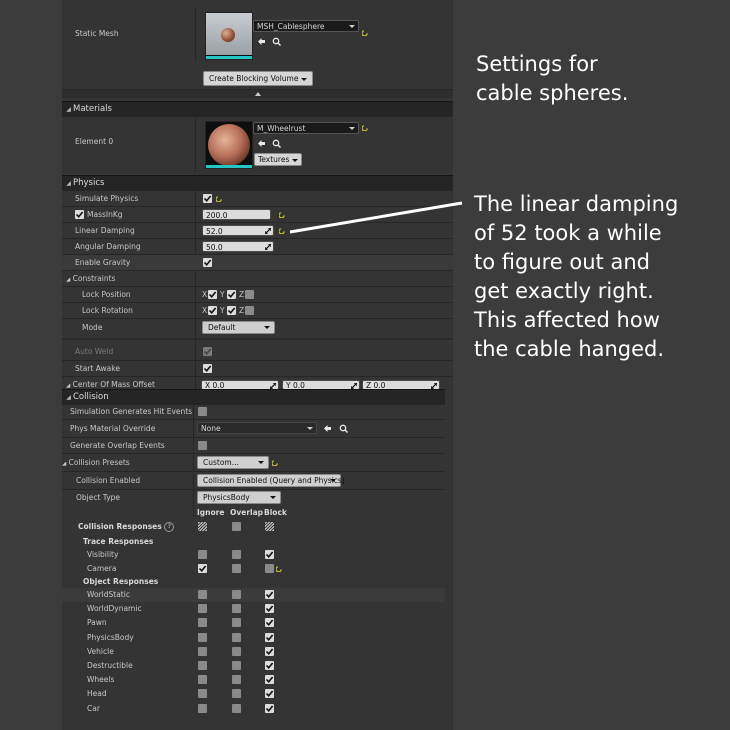  I want to click on lock-rotation-y-checkbox, so click(231, 310).